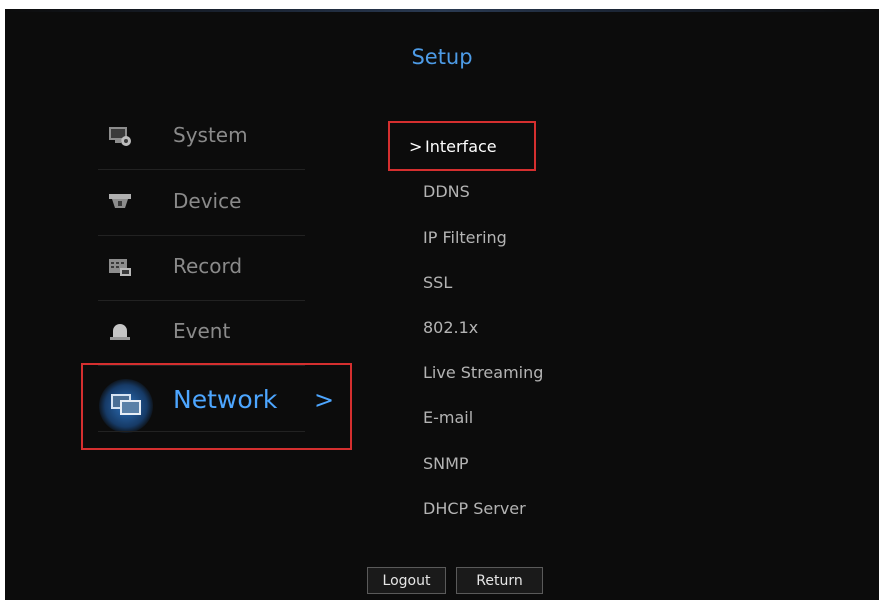 The height and width of the screenshot is (600, 886). What do you see at coordinates (474, 508) in the screenshot?
I see `submenu-item-dhcp-server: DHCP Server` at bounding box center [474, 508].